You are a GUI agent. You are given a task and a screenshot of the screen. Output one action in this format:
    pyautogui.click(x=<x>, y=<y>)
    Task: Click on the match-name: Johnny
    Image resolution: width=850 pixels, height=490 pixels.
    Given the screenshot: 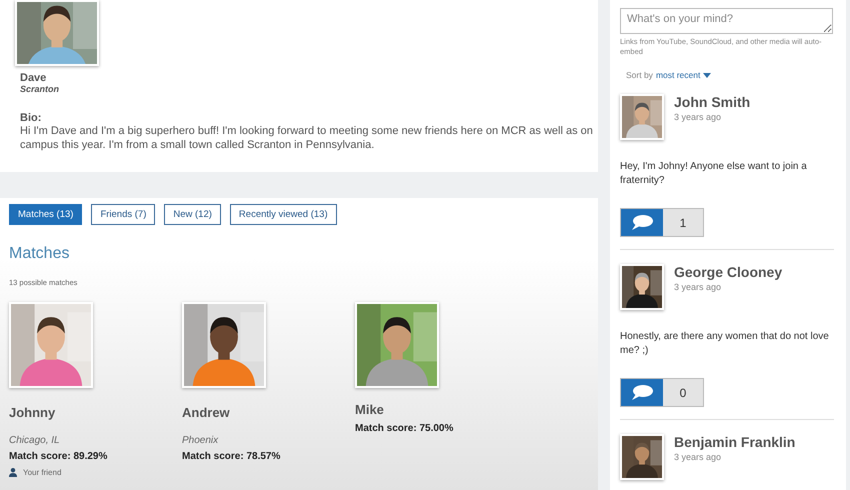 What is the action you would take?
    pyautogui.click(x=95, y=412)
    